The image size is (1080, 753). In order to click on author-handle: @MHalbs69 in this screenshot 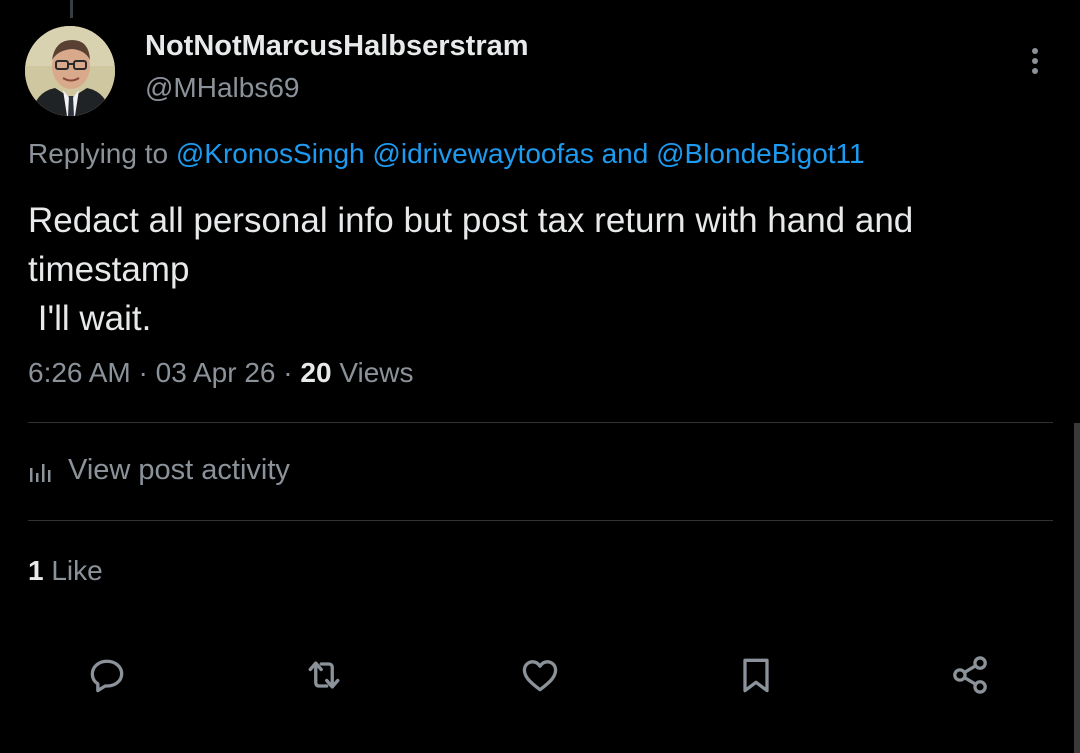, I will do `click(222, 88)`.